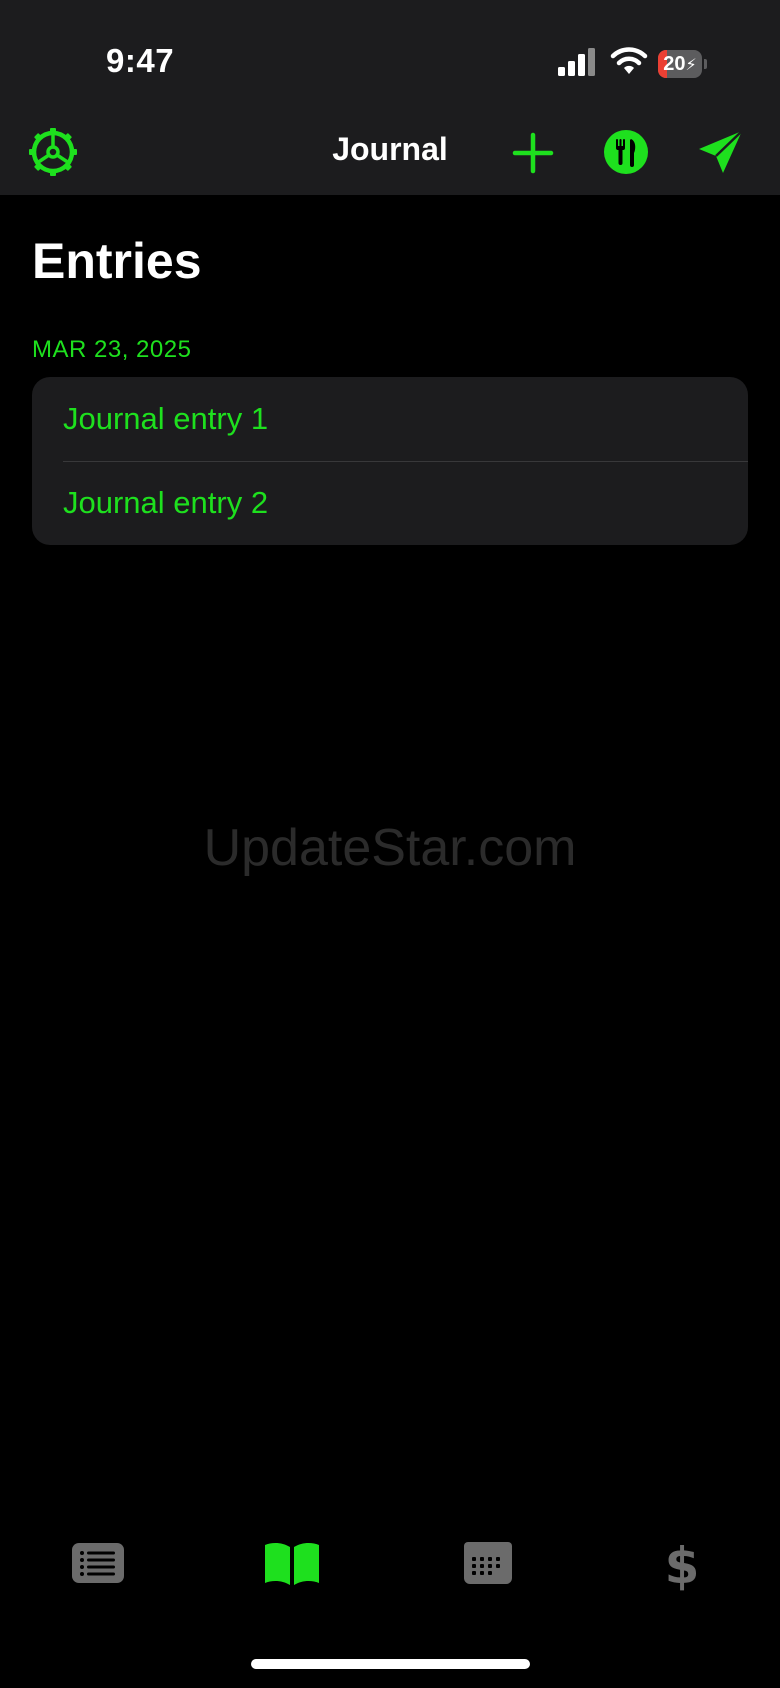  Describe the element at coordinates (705, 64) in the screenshot. I see `battery-tip` at that location.